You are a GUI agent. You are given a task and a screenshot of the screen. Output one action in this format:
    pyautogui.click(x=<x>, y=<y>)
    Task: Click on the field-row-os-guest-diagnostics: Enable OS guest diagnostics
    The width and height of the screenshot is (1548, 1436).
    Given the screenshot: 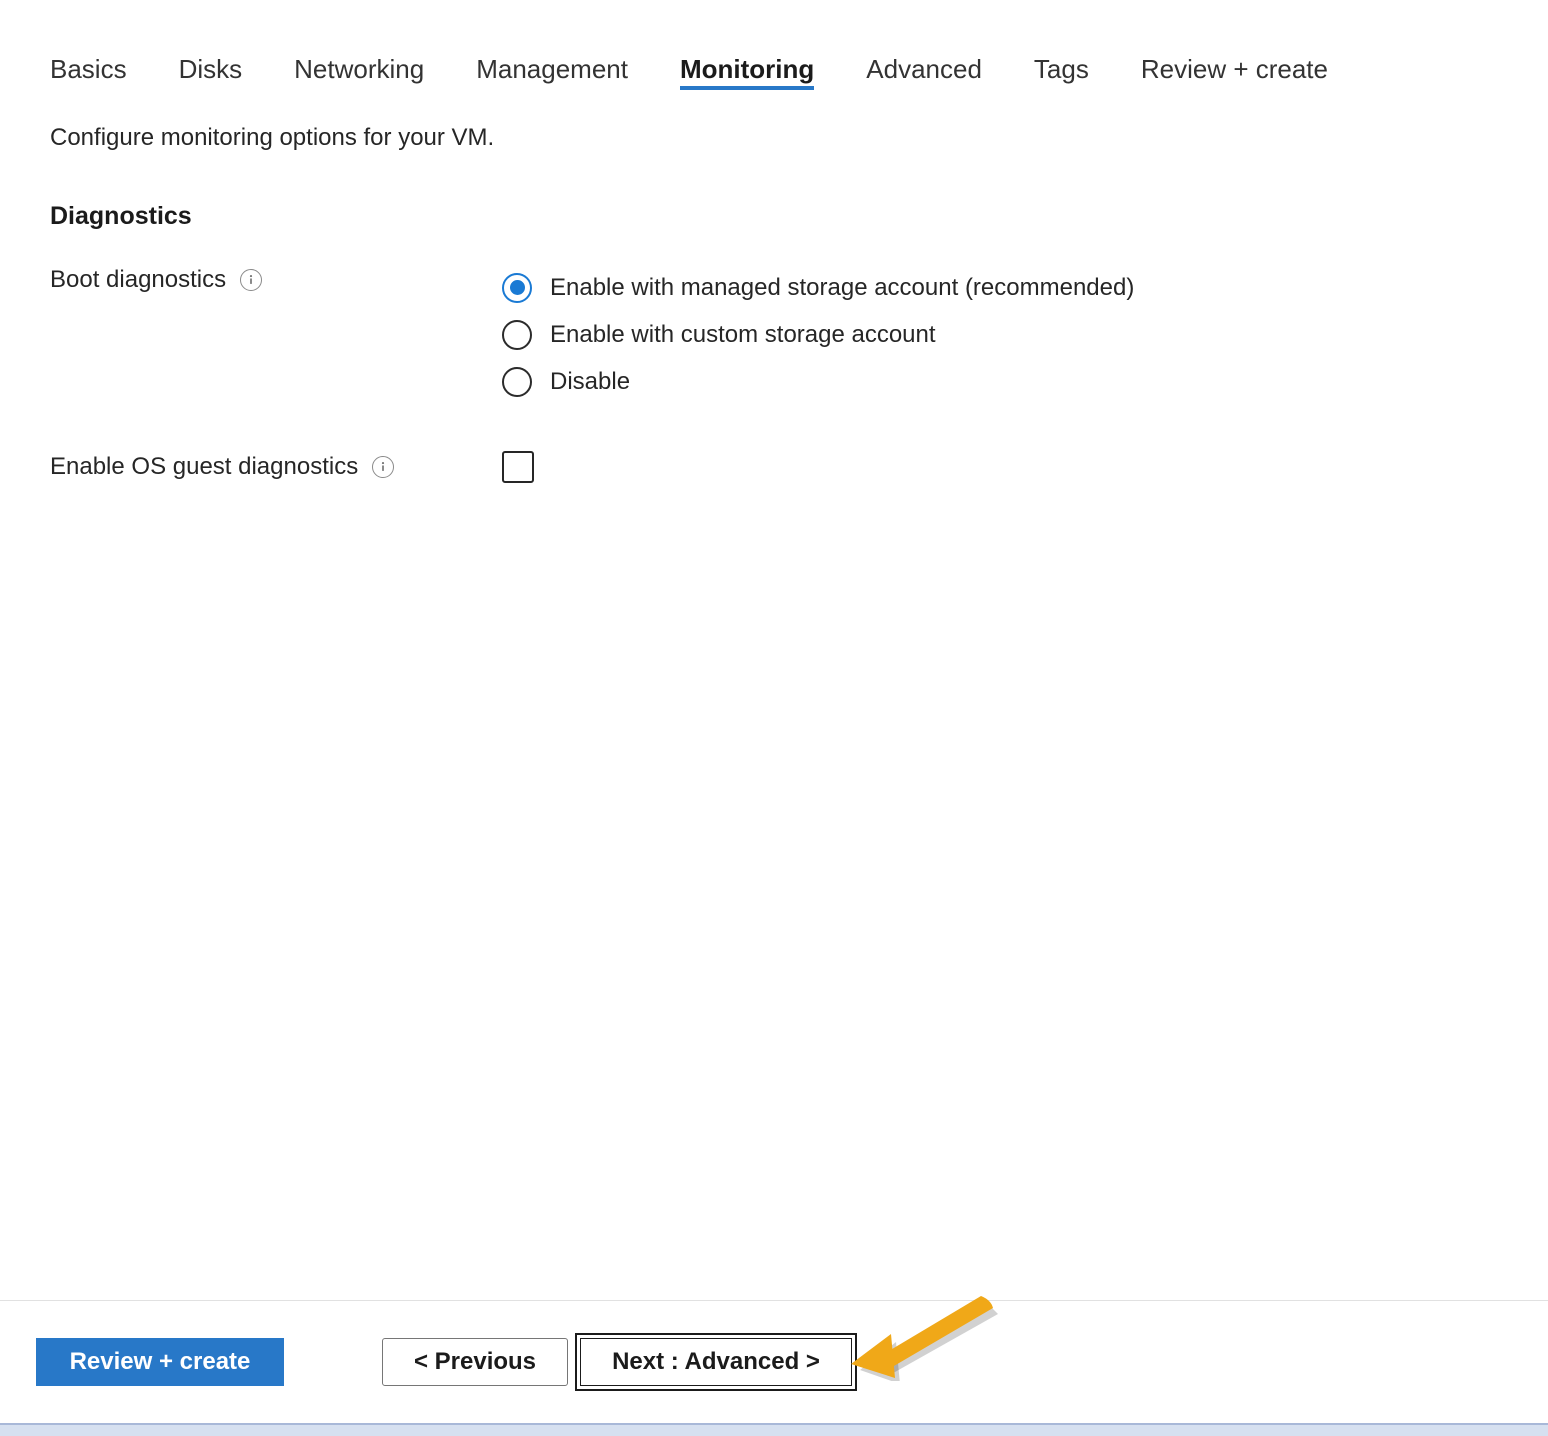 What is the action you would take?
    pyautogui.click(x=799, y=467)
    